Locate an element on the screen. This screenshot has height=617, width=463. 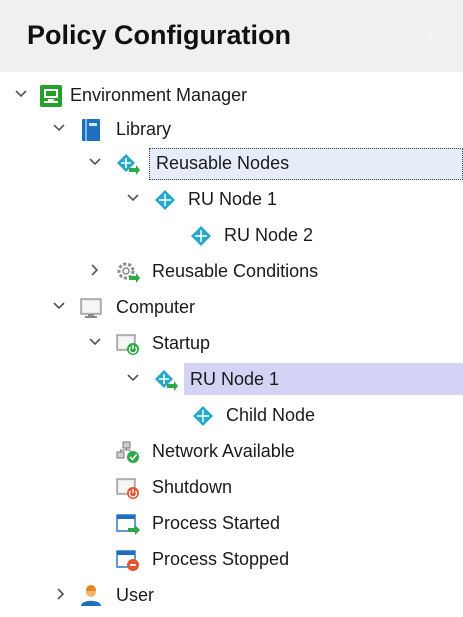
tree-item-label: Startup is located at coordinates (181, 343).